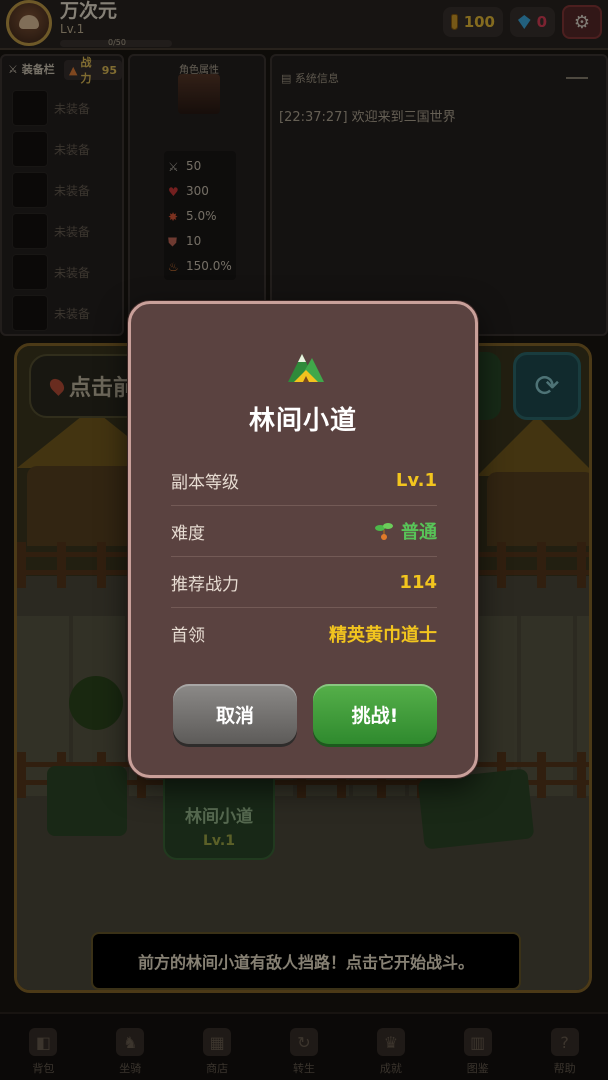 The height and width of the screenshot is (1080, 608). What do you see at coordinates (302, 421) in the screenshot?
I see `dialog-title: 林间小道` at bounding box center [302, 421].